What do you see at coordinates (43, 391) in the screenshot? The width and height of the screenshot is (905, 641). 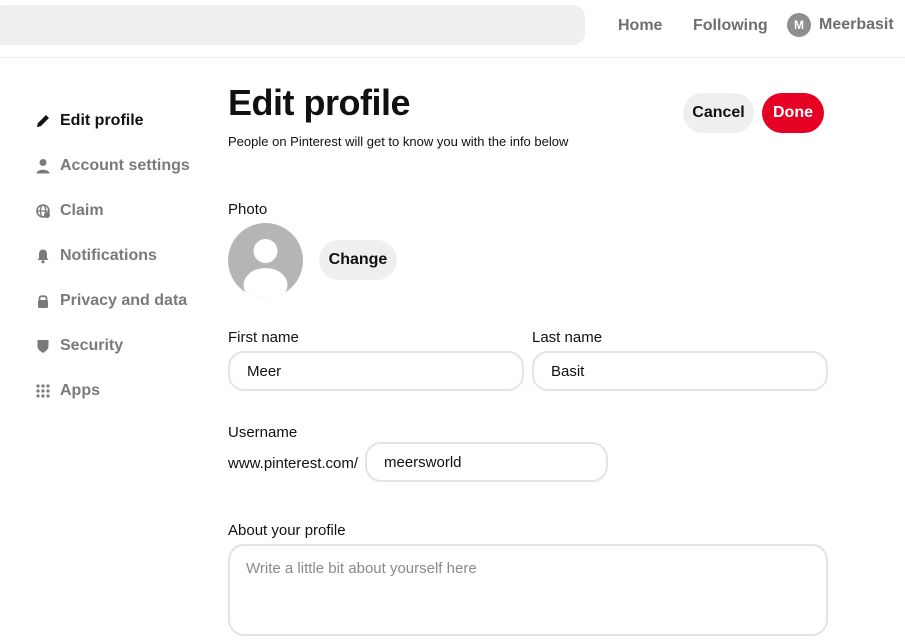 I see `grid-icon` at bounding box center [43, 391].